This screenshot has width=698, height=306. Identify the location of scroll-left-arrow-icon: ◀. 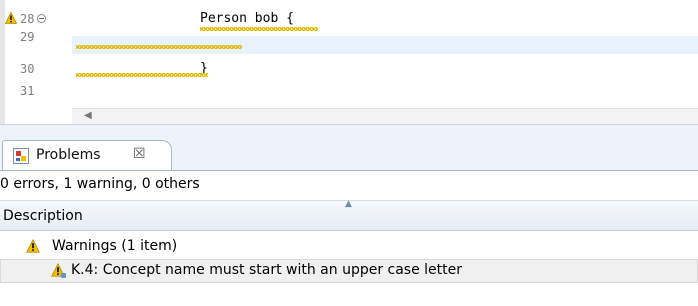
(88, 115).